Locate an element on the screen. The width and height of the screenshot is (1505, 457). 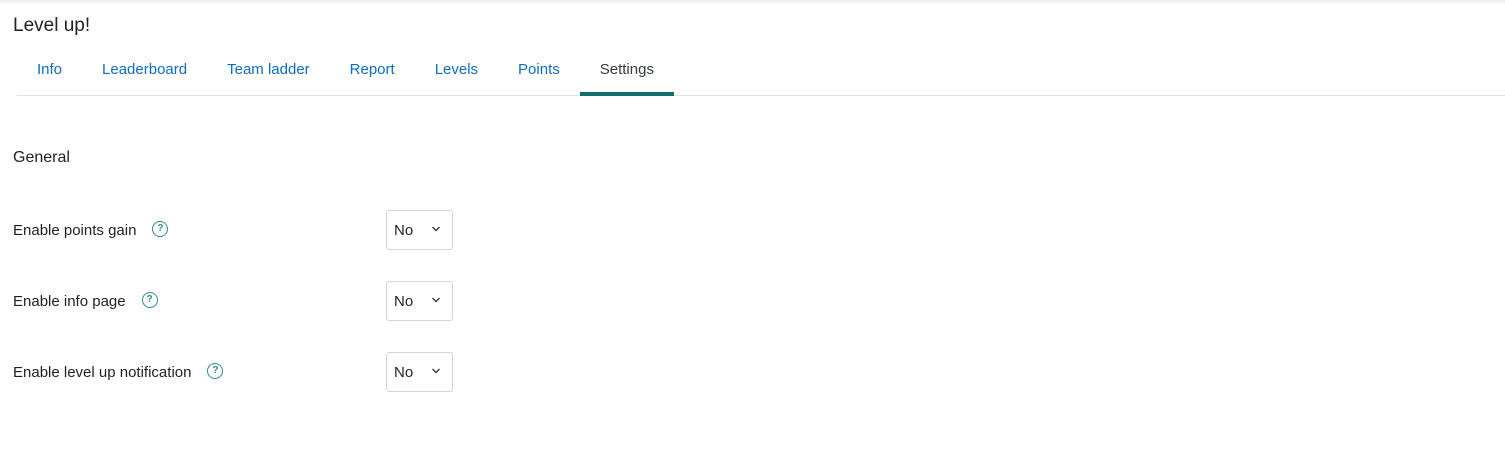
setting-row-level-up-notification: Enable level up notification? No is located at coordinates (313, 373).